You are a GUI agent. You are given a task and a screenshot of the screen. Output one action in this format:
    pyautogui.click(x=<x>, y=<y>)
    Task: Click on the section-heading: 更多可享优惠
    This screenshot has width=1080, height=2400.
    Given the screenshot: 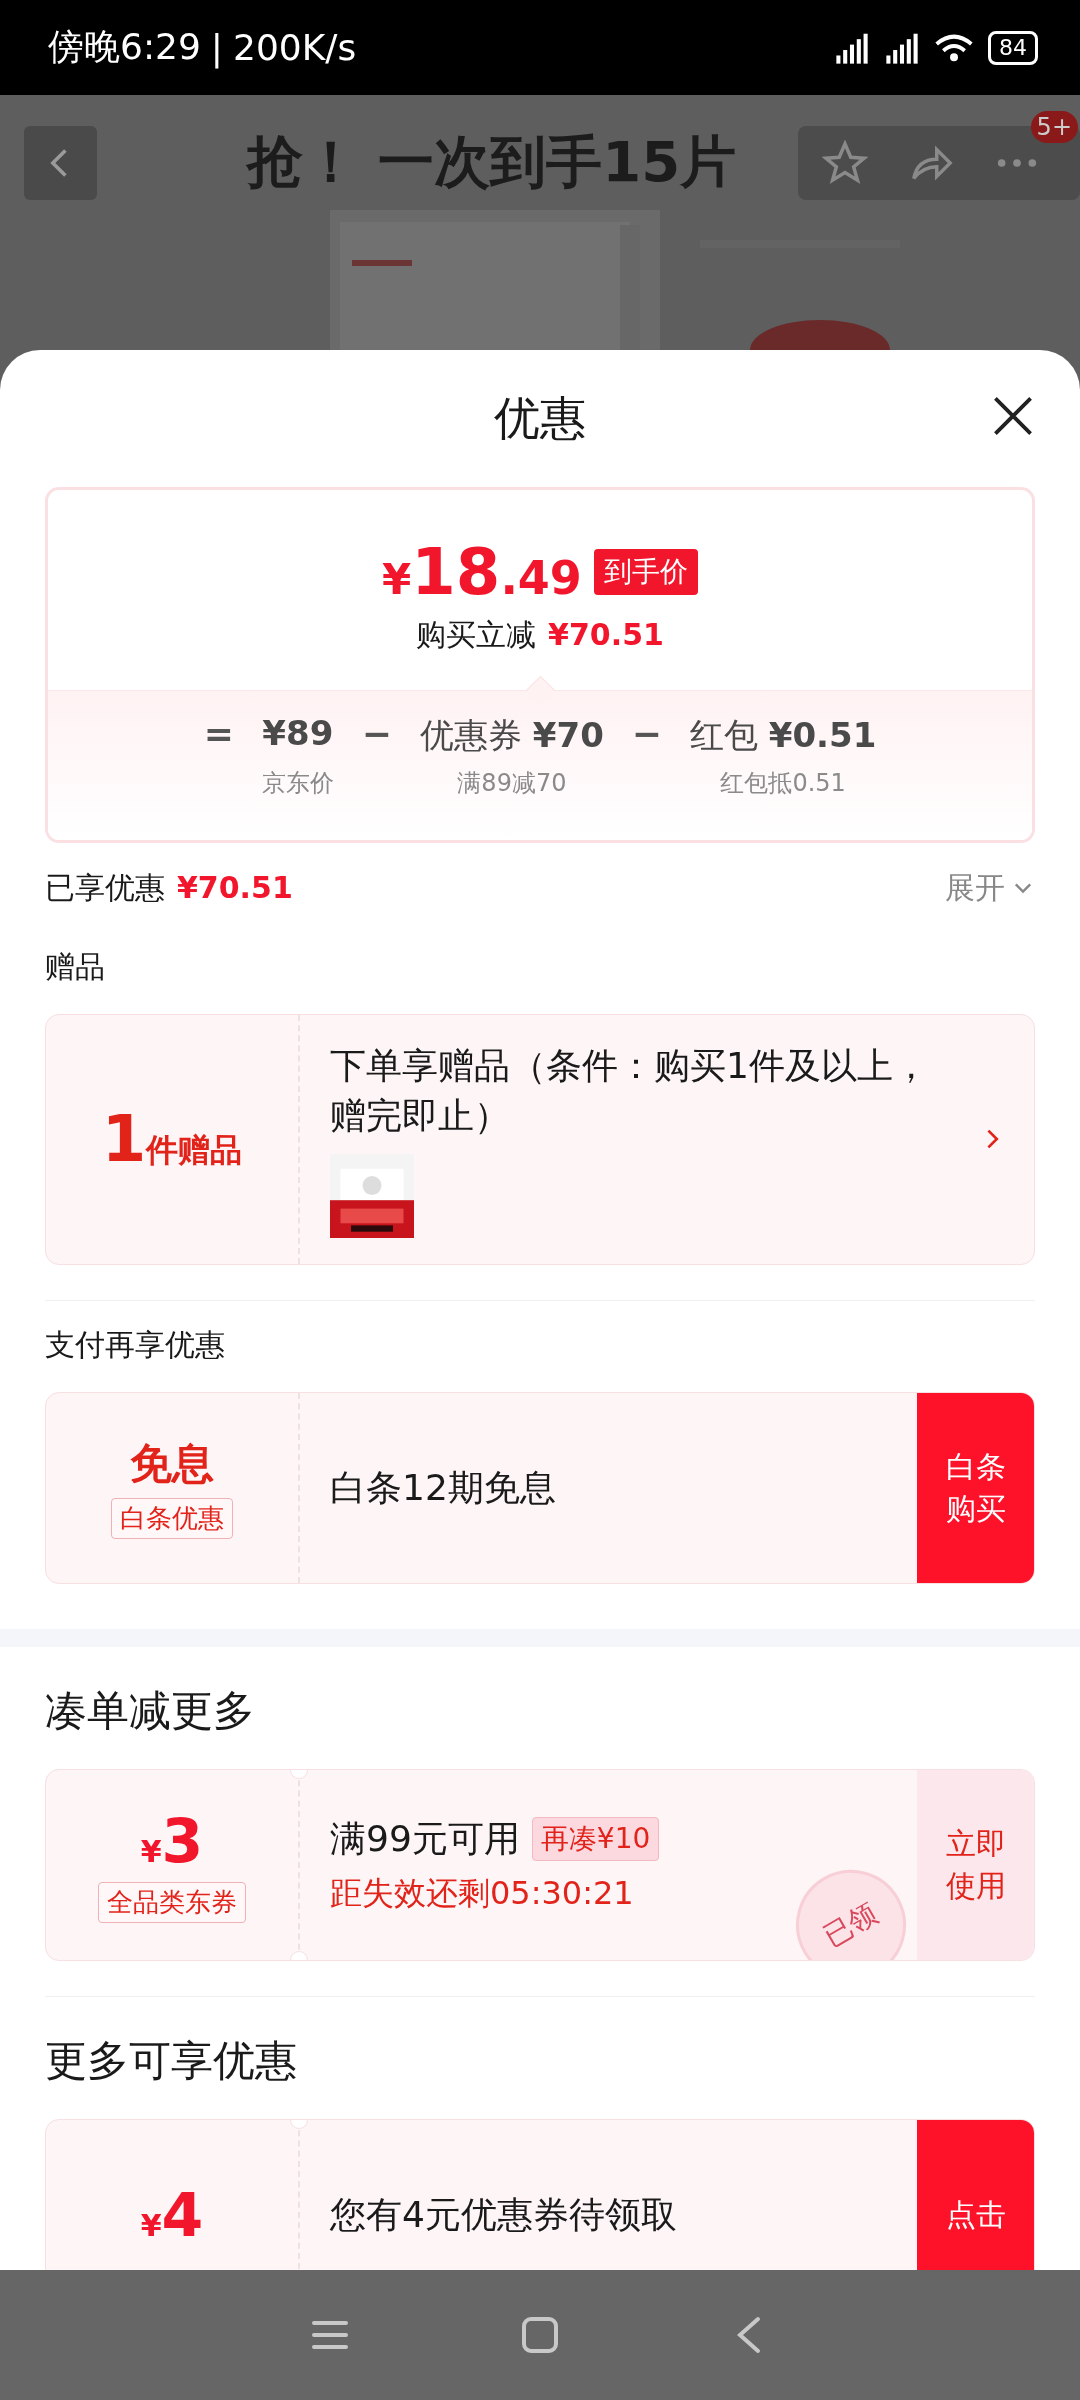 What is the action you would take?
    pyautogui.click(x=171, y=2060)
    